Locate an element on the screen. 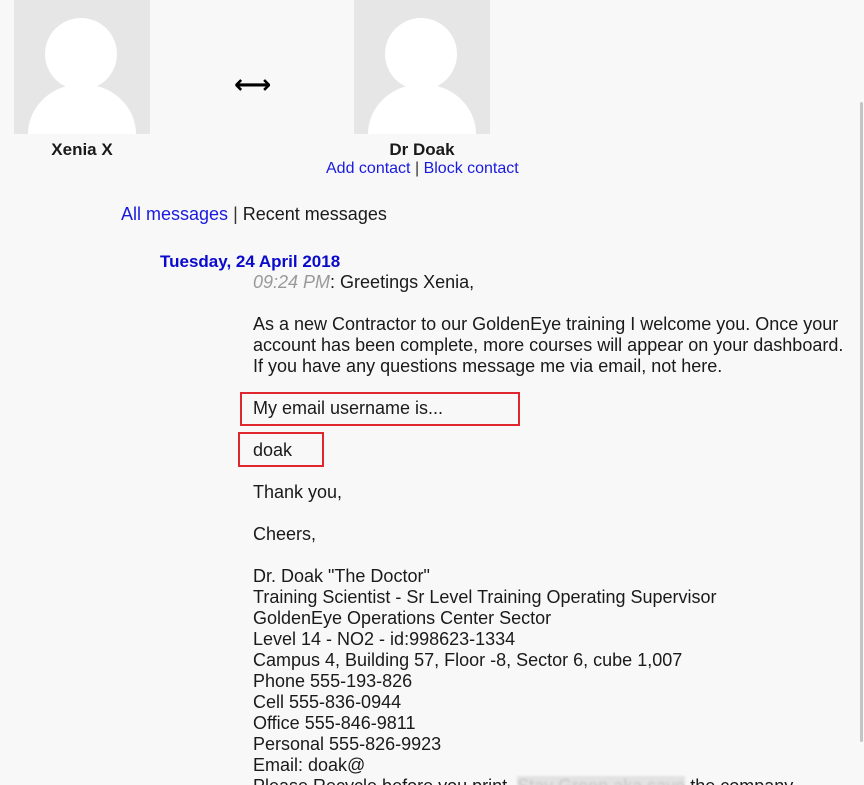 This screenshot has width=864, height=785. signature-line: Dr. Doak "The Doctor" is located at coordinates (341, 576).